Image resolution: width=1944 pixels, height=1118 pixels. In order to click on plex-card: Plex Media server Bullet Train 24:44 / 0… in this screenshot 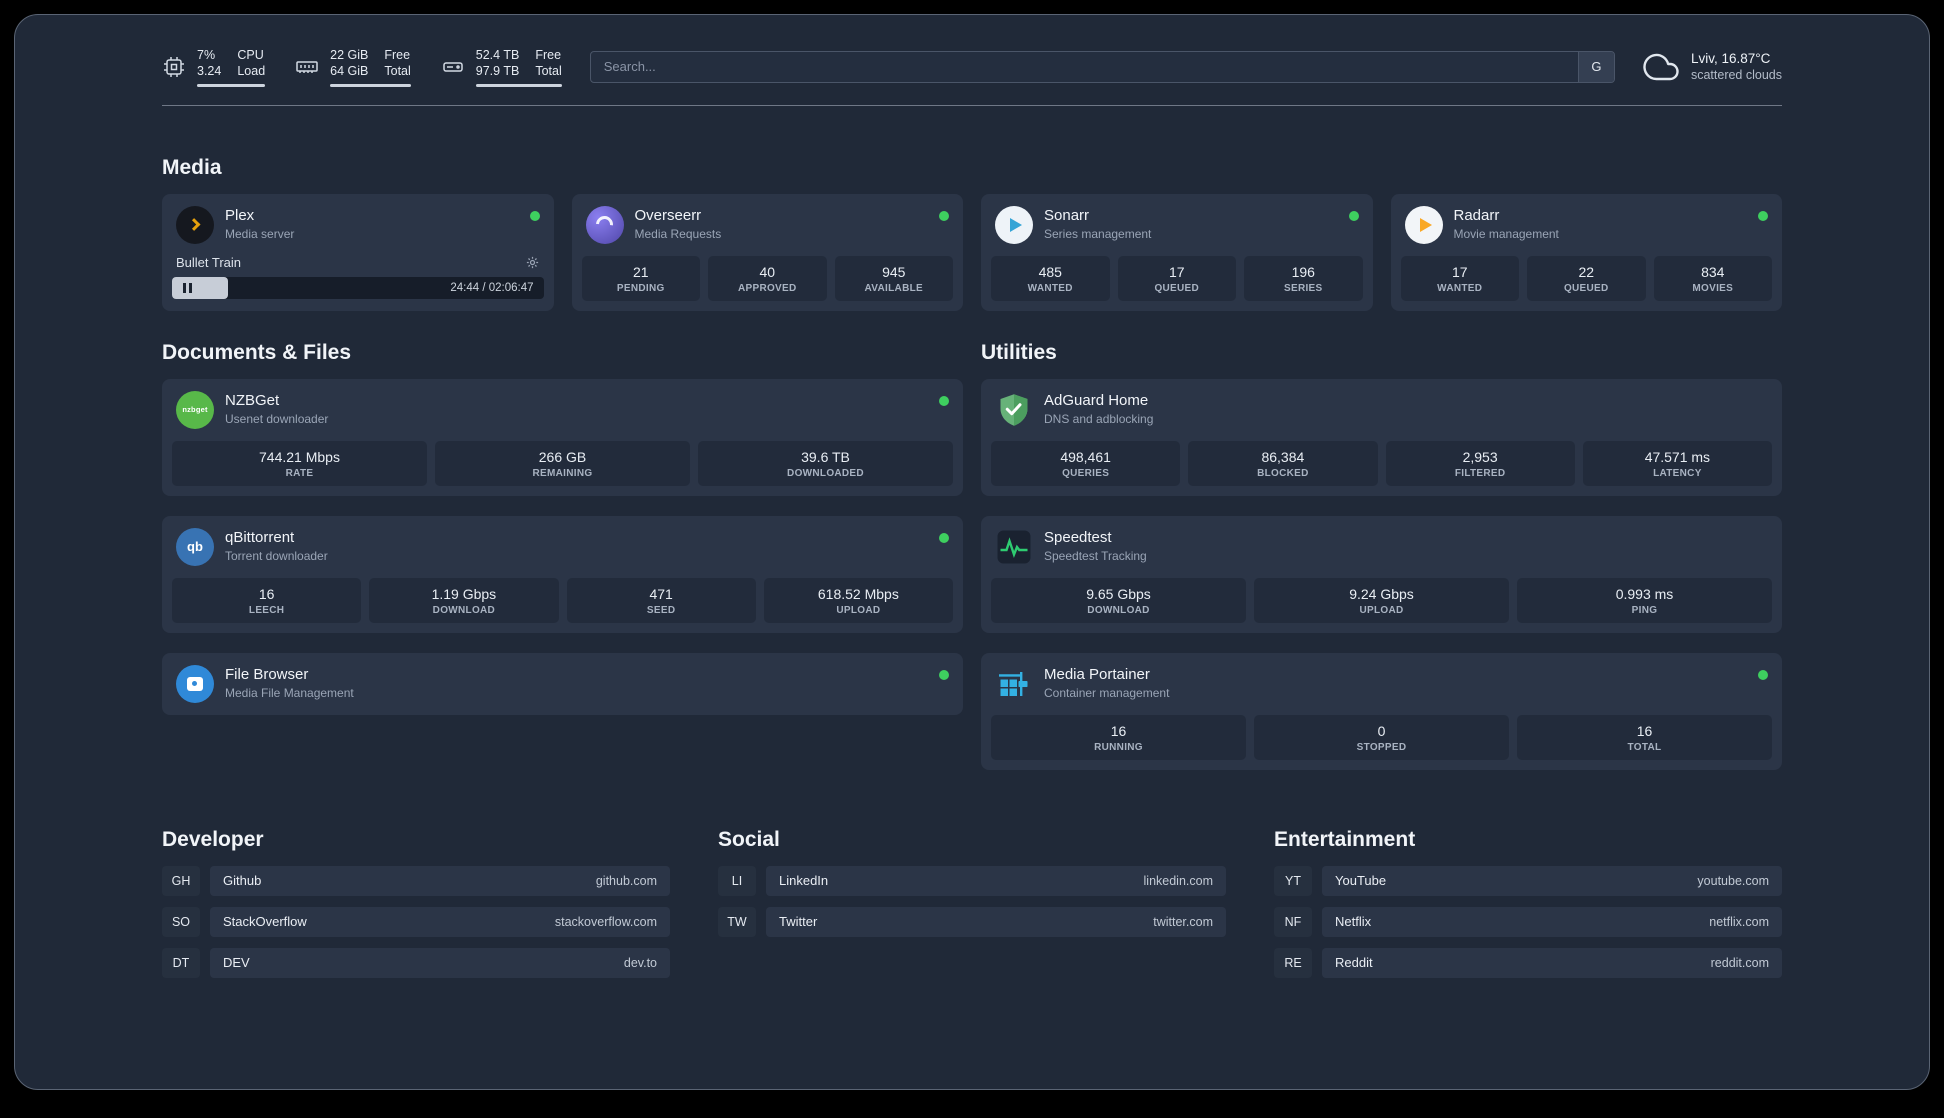, I will do `click(358, 252)`.